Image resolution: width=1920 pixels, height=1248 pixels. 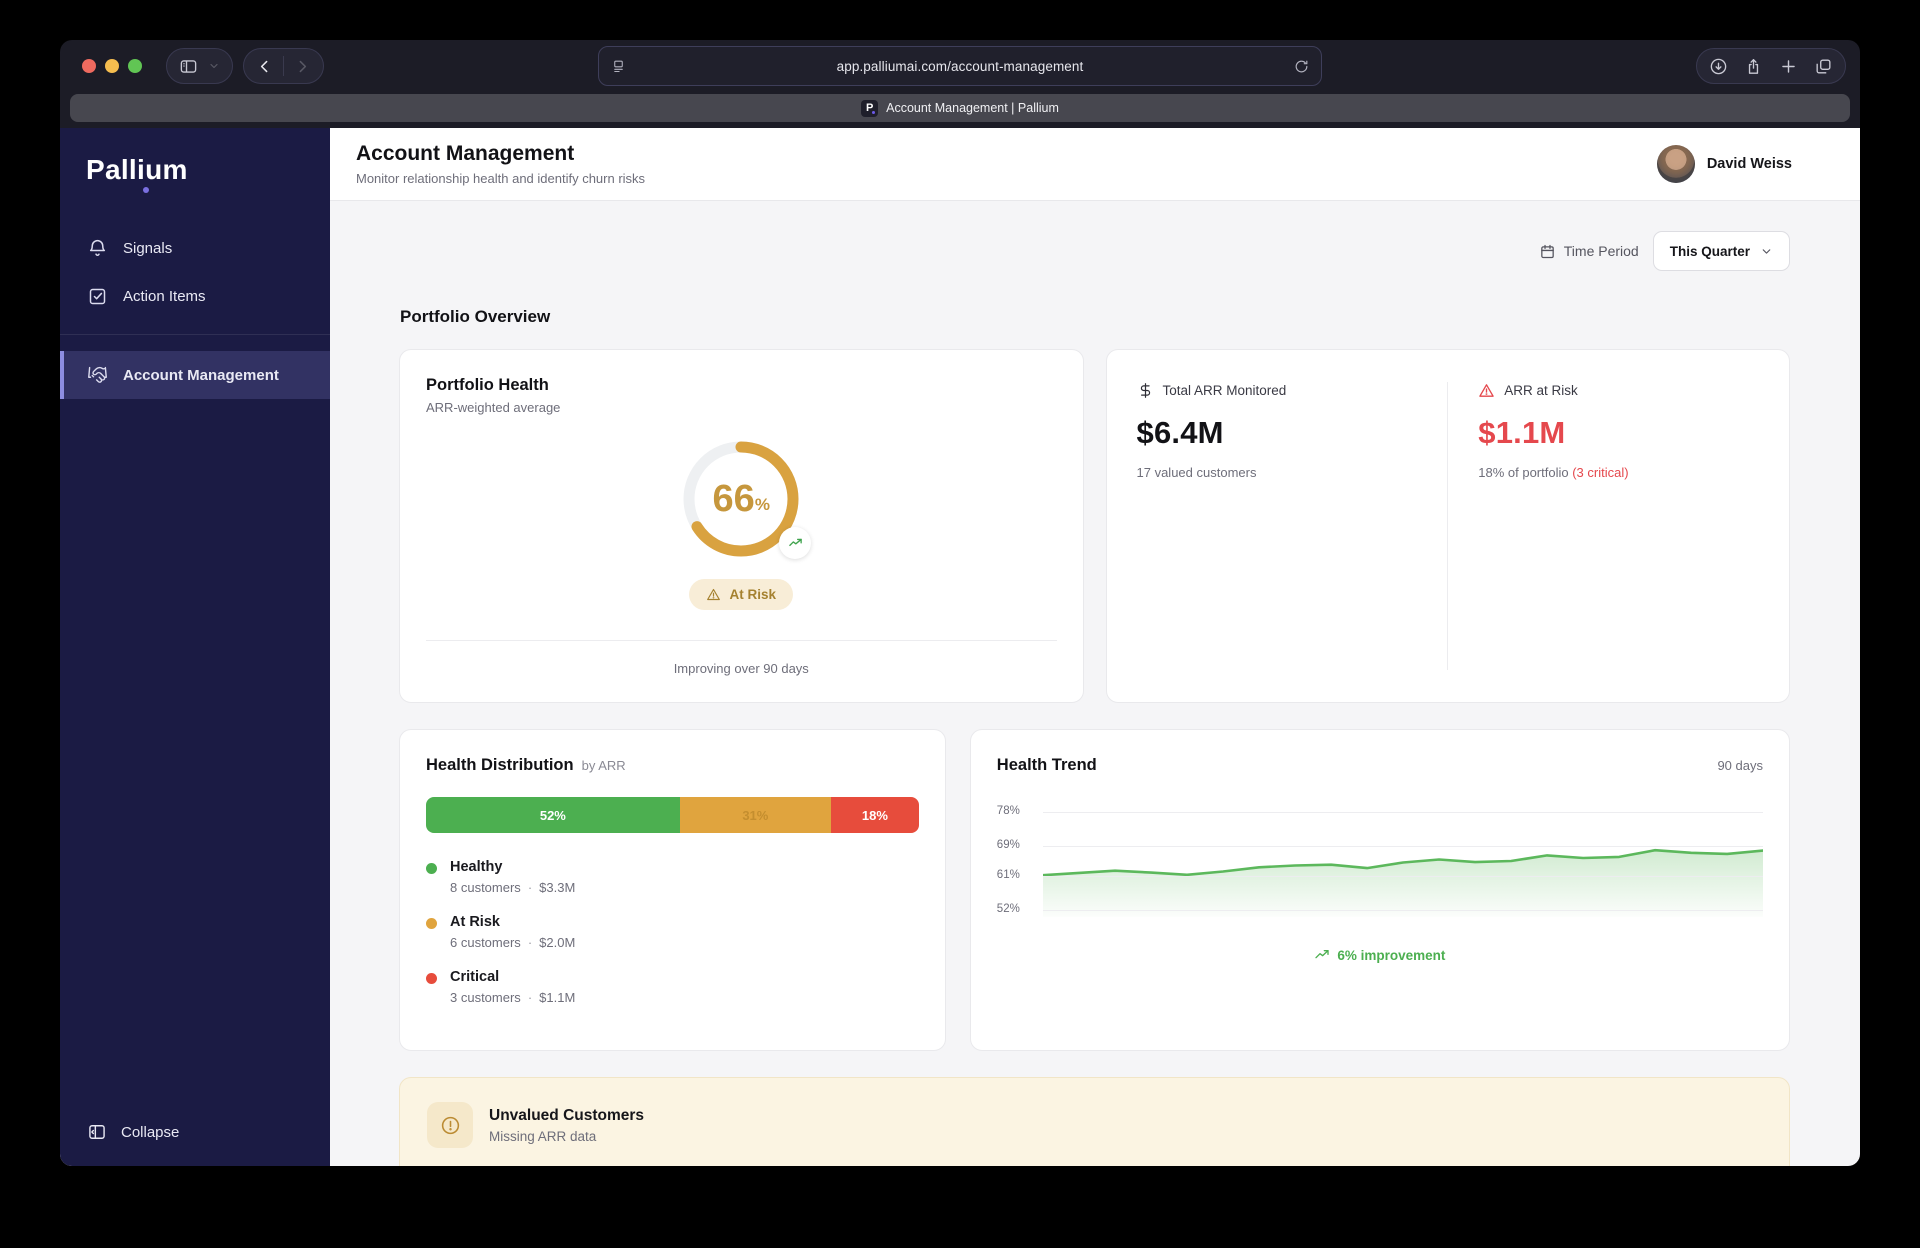 I want to click on card-title: Health Distribution, so click(x=500, y=765).